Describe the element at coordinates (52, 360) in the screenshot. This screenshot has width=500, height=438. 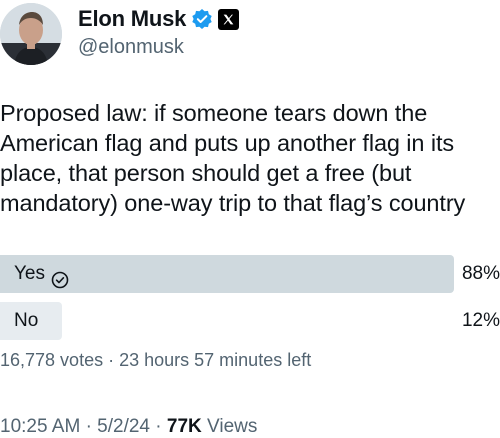
I see `poll-votes: 16,778 votes` at that location.